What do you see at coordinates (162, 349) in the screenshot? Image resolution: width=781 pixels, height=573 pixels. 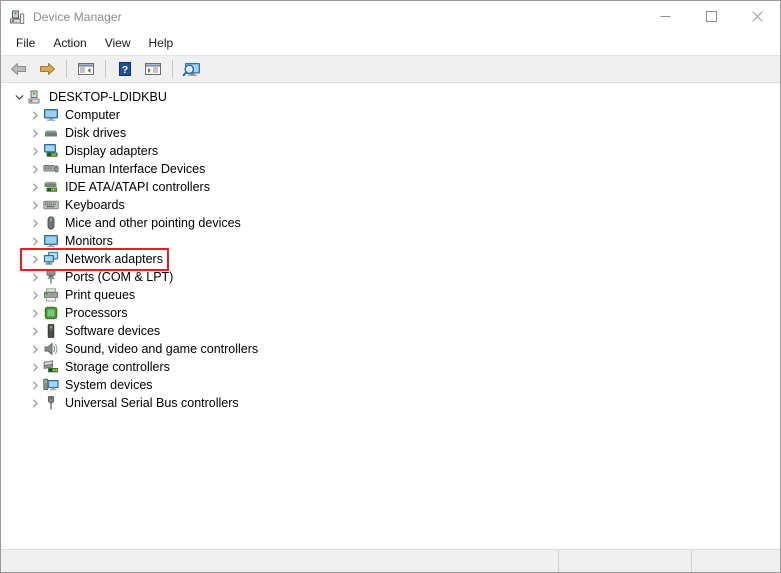 I see `tree-item-sound-video-and-game-controllers-label: Sound, video and game controllers` at bounding box center [162, 349].